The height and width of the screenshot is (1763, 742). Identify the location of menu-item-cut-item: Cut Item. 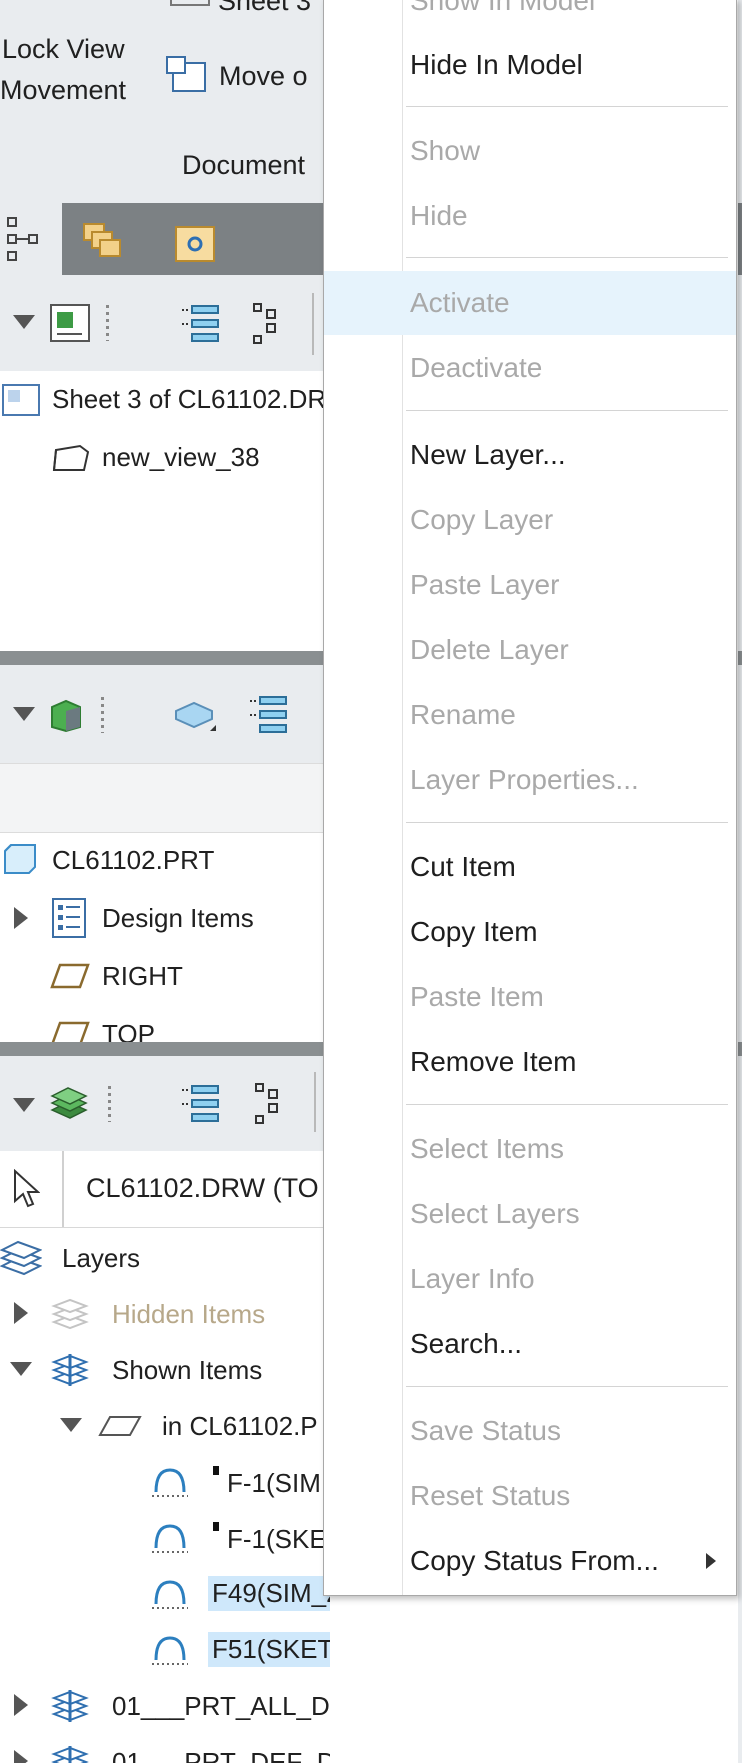
(530, 867).